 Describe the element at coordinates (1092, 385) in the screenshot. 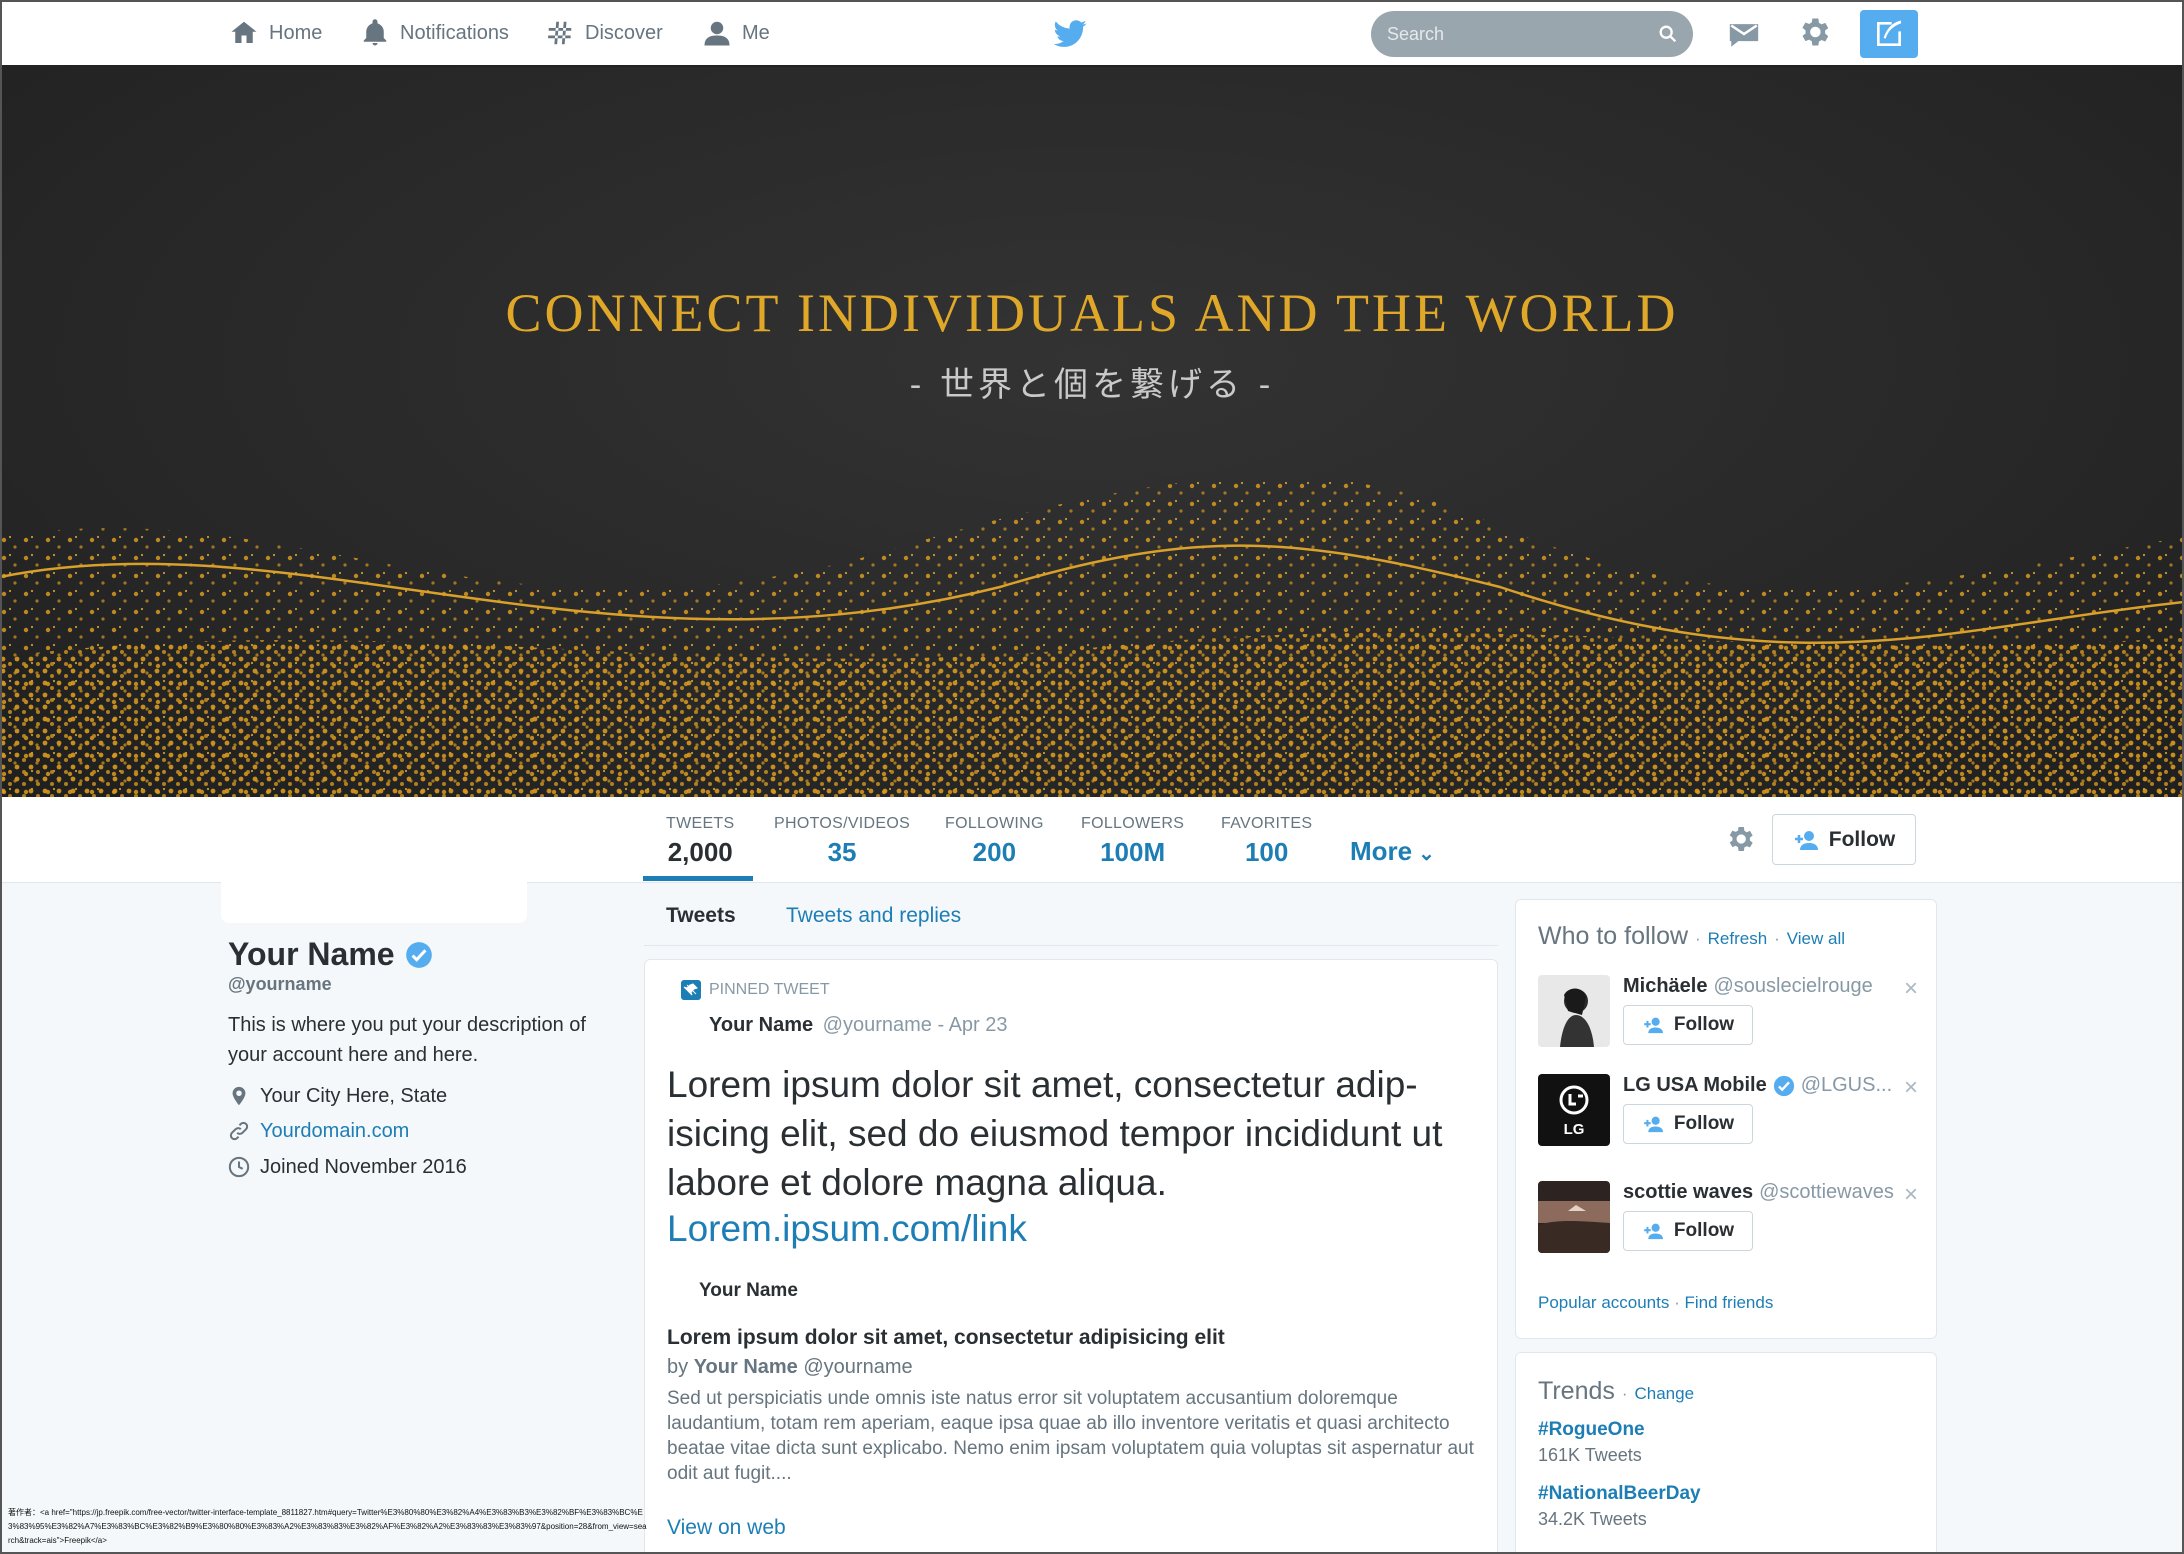

I see `banner-subtitle: - 世界と個を繋げる -` at that location.